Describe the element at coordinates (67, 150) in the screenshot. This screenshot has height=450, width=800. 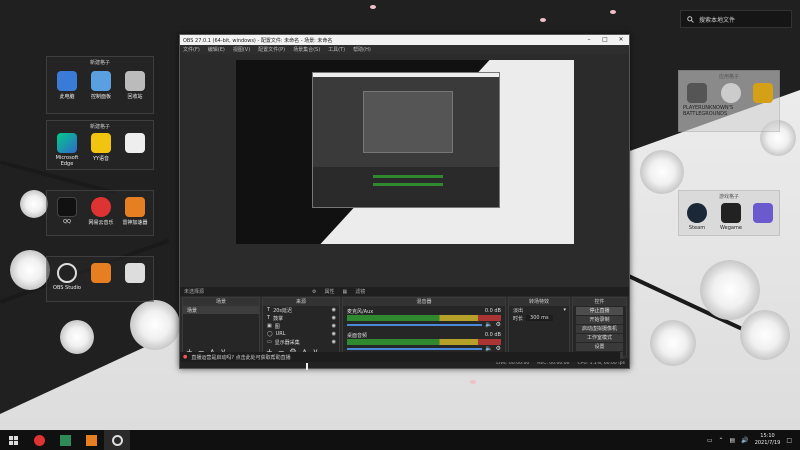
I see `desktop-icon-edge: Microsoft Edge` at that location.